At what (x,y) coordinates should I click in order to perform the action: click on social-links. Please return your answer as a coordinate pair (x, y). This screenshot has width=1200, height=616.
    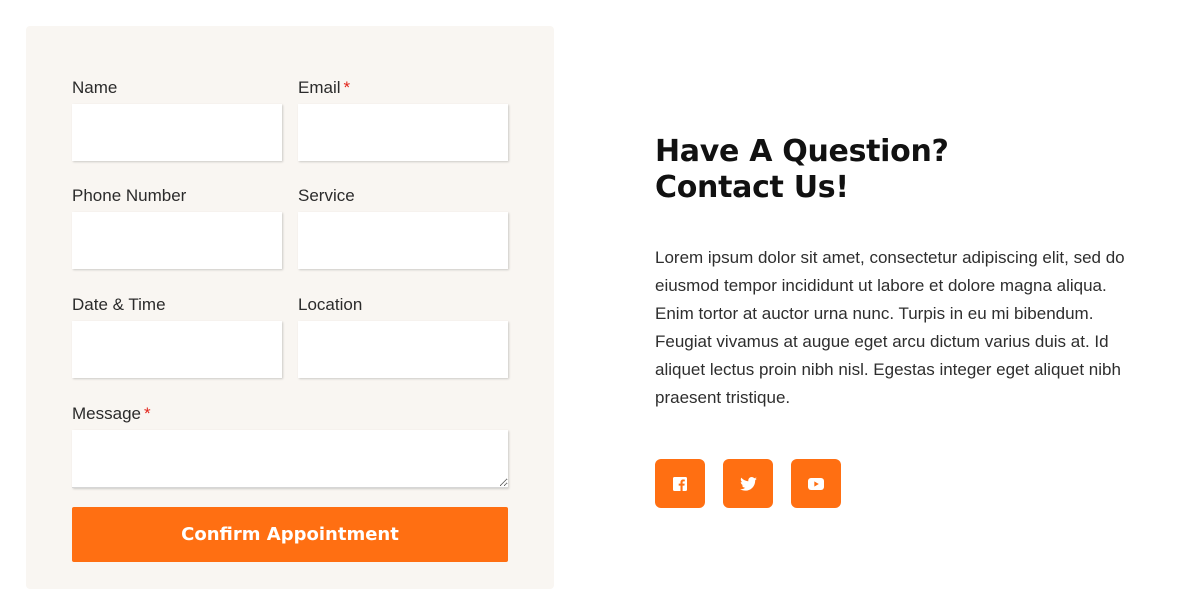
    Looking at the image, I should click on (748, 483).